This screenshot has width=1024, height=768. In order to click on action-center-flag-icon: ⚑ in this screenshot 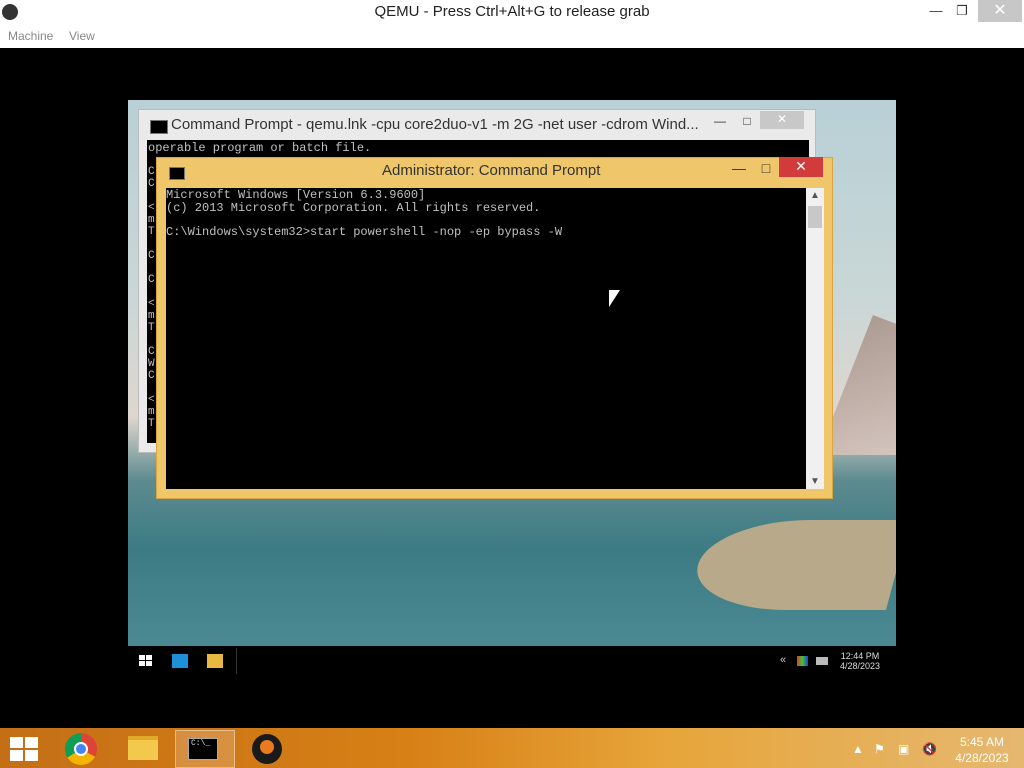, I will do `click(879, 749)`.